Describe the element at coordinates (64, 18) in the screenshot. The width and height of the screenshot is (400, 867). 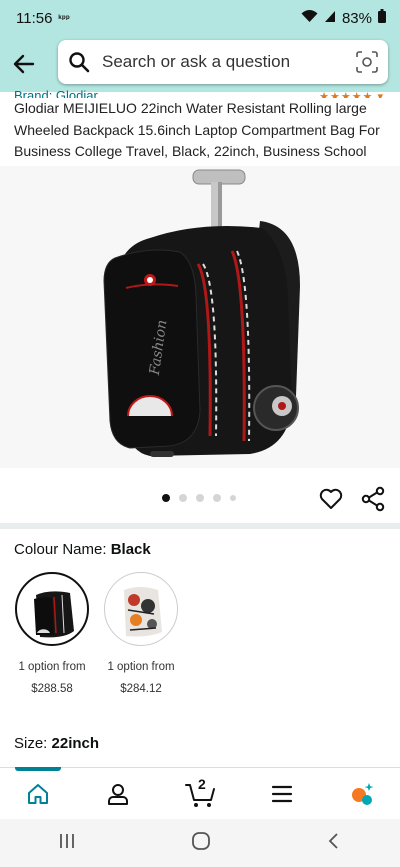
I see `carrier-icon: ᵏᵖᵖ` at that location.